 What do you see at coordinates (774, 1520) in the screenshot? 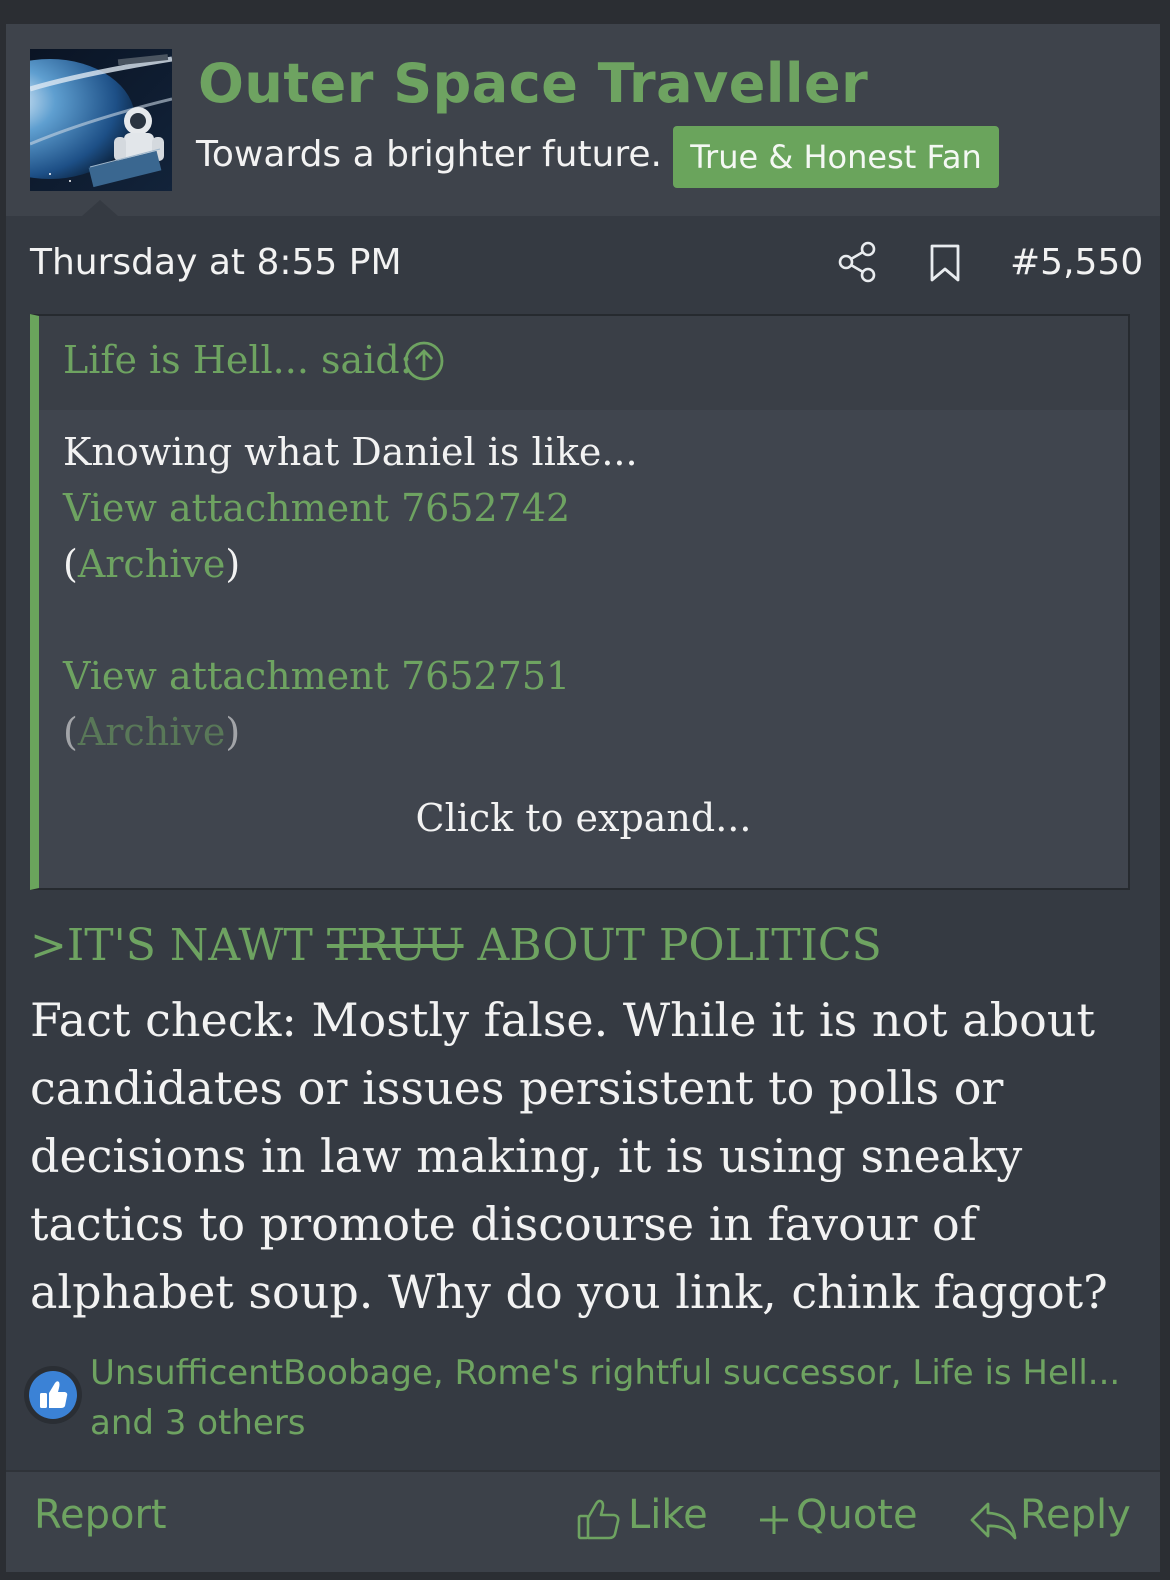
I see `plus-icon` at bounding box center [774, 1520].